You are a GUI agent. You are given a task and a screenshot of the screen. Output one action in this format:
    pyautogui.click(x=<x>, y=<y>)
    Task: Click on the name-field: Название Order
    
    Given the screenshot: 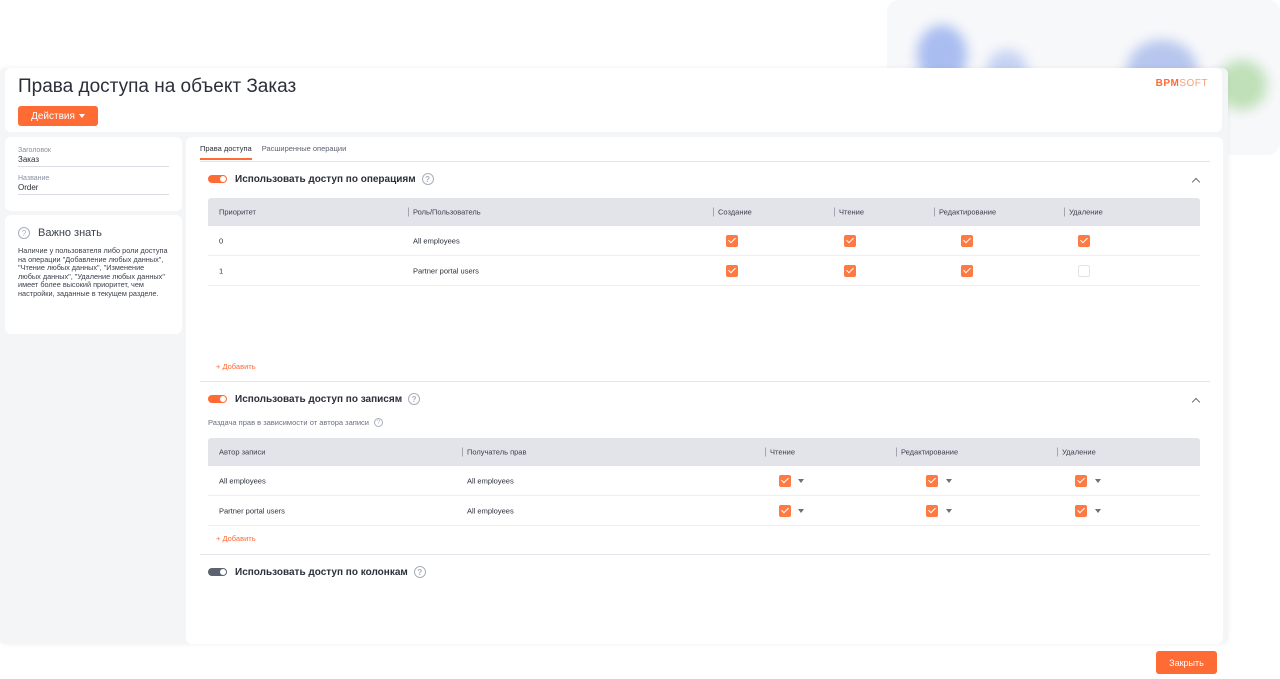 What is the action you would take?
    pyautogui.click(x=93, y=185)
    